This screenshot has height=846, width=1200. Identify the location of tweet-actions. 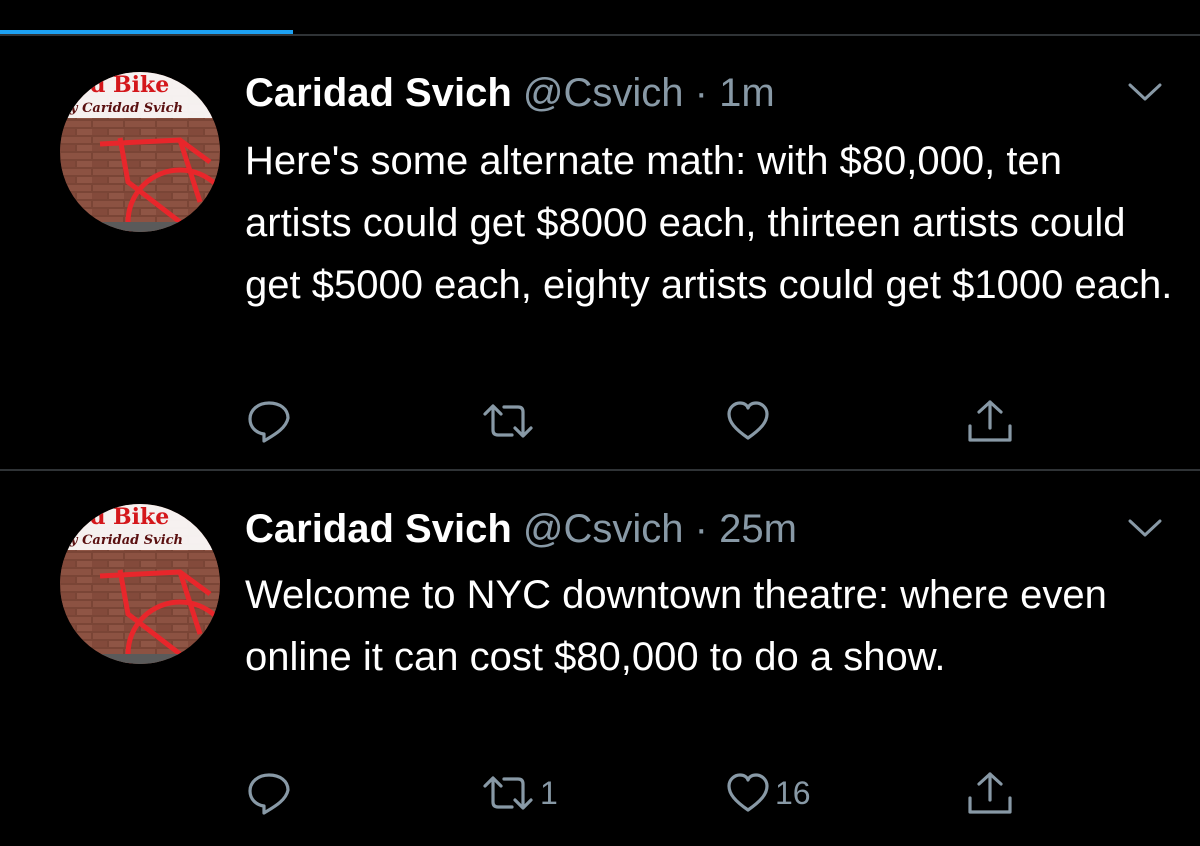
(600, 421).